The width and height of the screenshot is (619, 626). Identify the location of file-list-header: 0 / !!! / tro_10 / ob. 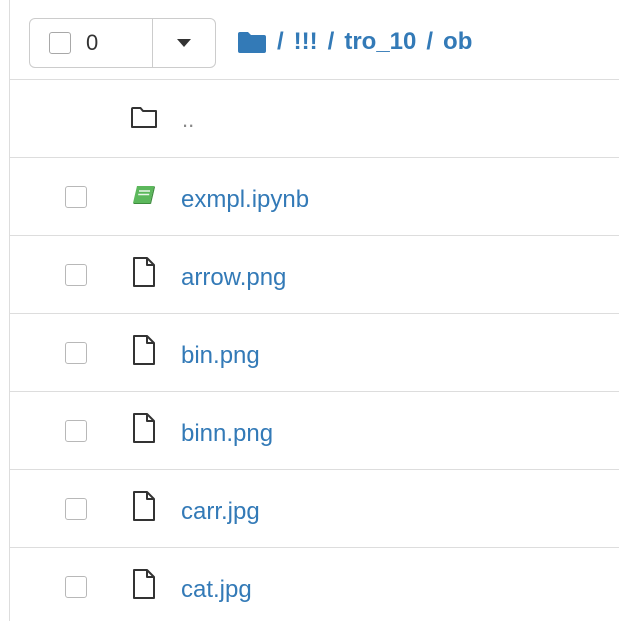
(314, 40).